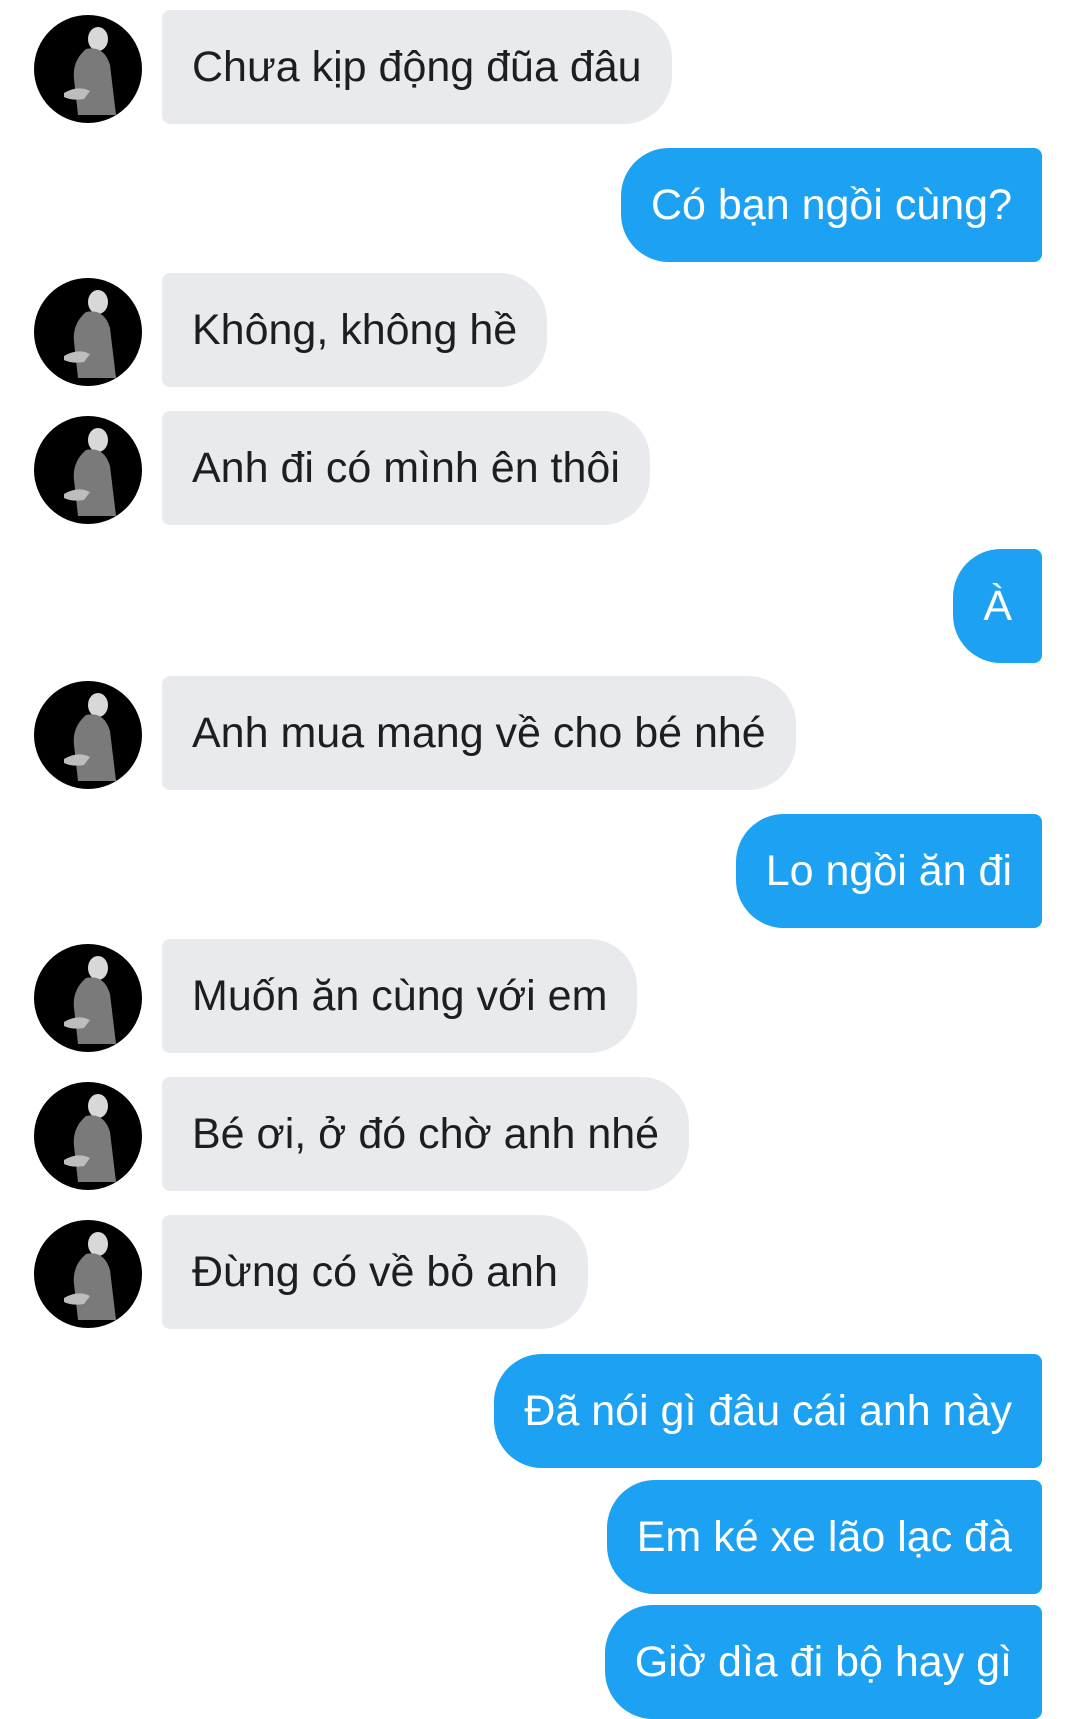 This screenshot has width=1080, height=1719. I want to click on incoming-message-bubble: Đừng có về bỏ anh, so click(375, 1272).